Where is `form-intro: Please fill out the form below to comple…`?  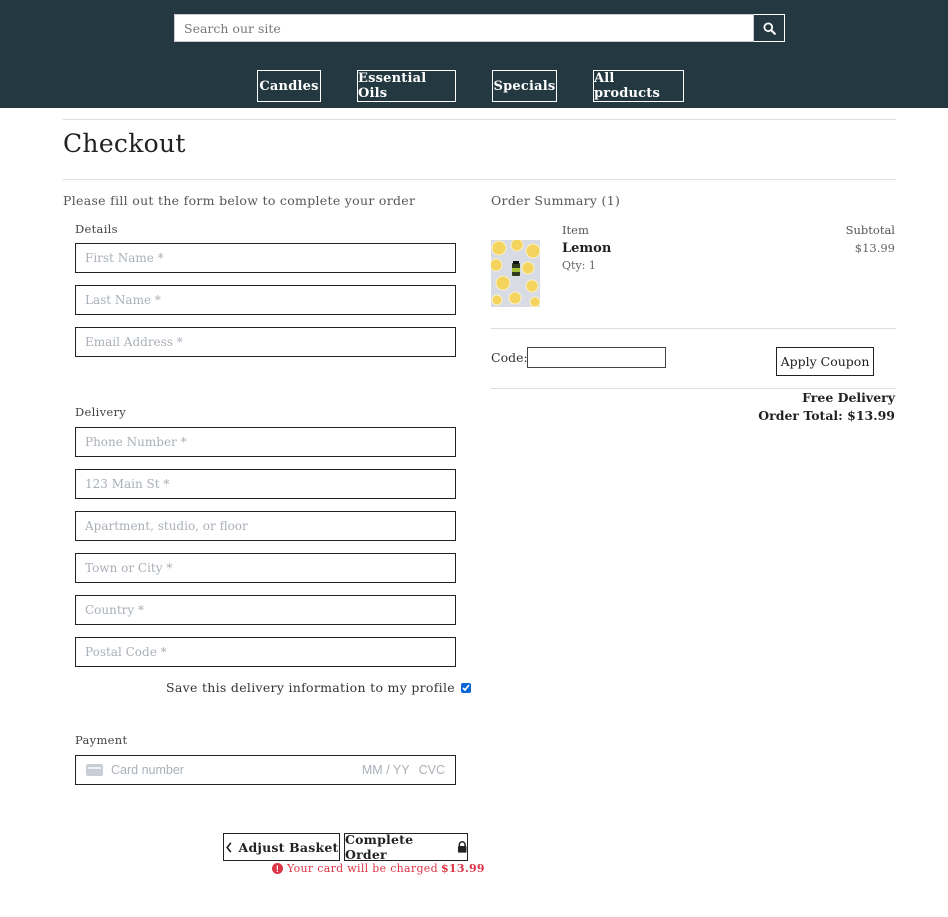
form-intro: Please fill out the form below to comple… is located at coordinates (239, 200).